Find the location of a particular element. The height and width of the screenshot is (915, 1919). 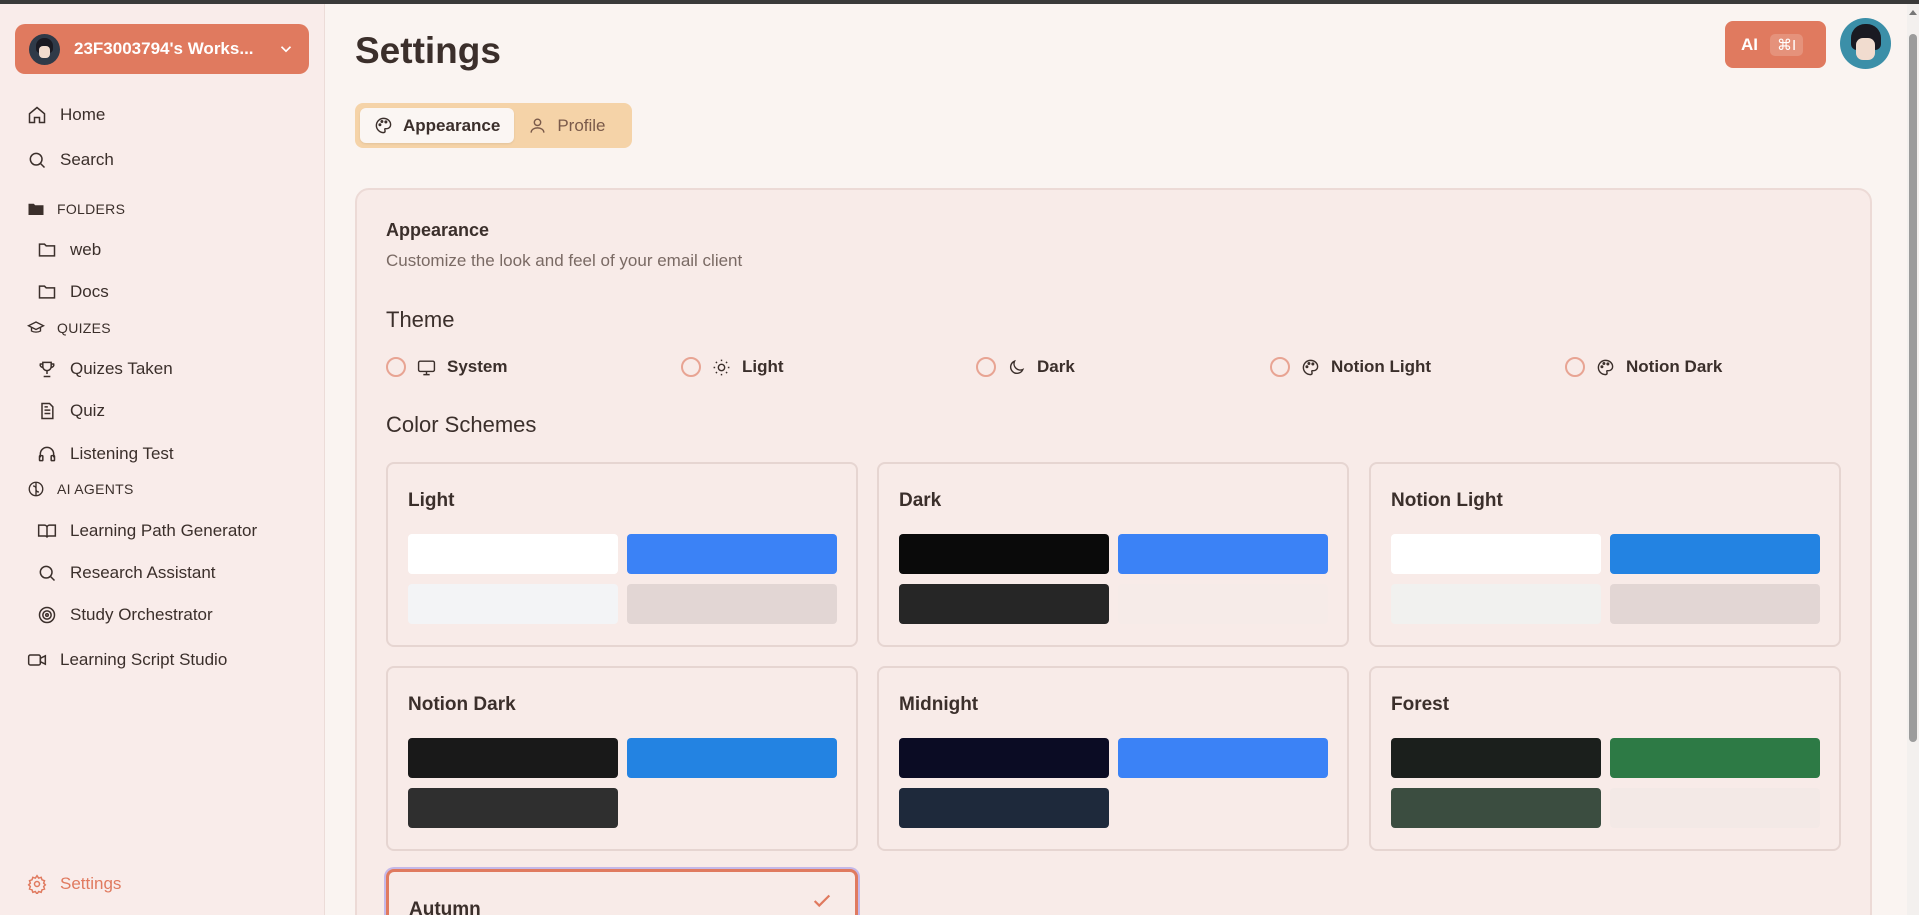

sidebar-item-settings: Settings is located at coordinates (74, 884).